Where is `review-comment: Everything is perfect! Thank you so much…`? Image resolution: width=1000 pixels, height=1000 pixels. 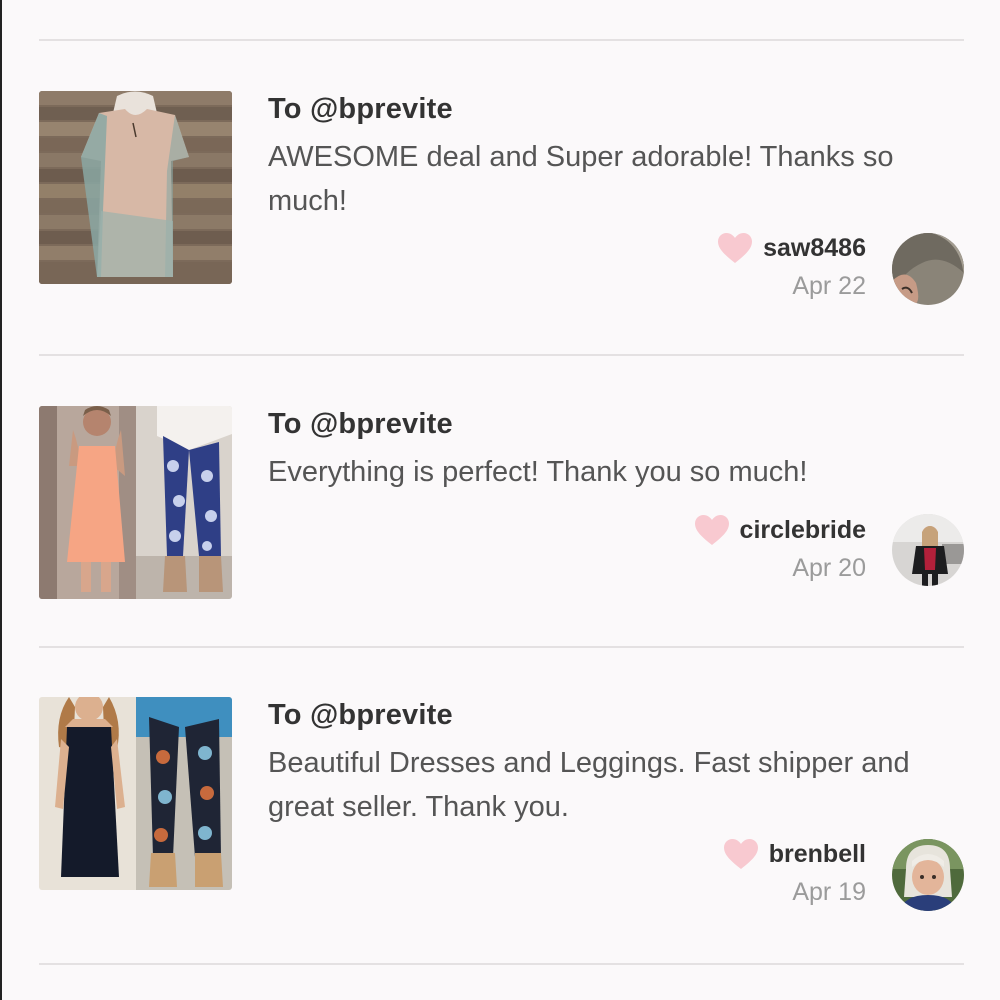
review-comment: Everything is perfect! Thank you so much… is located at coordinates (538, 472).